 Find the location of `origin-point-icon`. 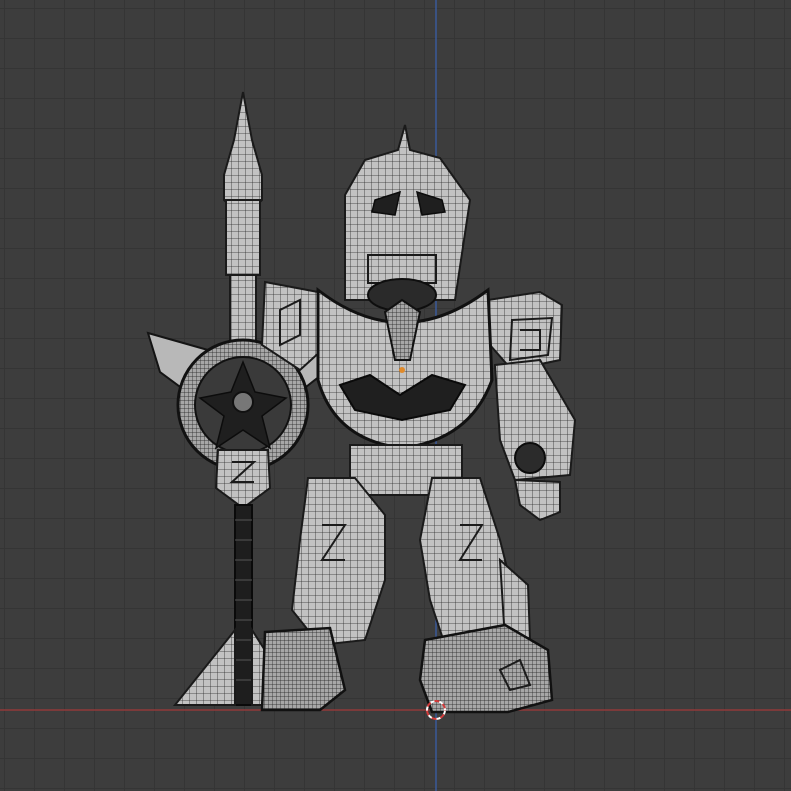

origin-point-icon is located at coordinates (402, 370).